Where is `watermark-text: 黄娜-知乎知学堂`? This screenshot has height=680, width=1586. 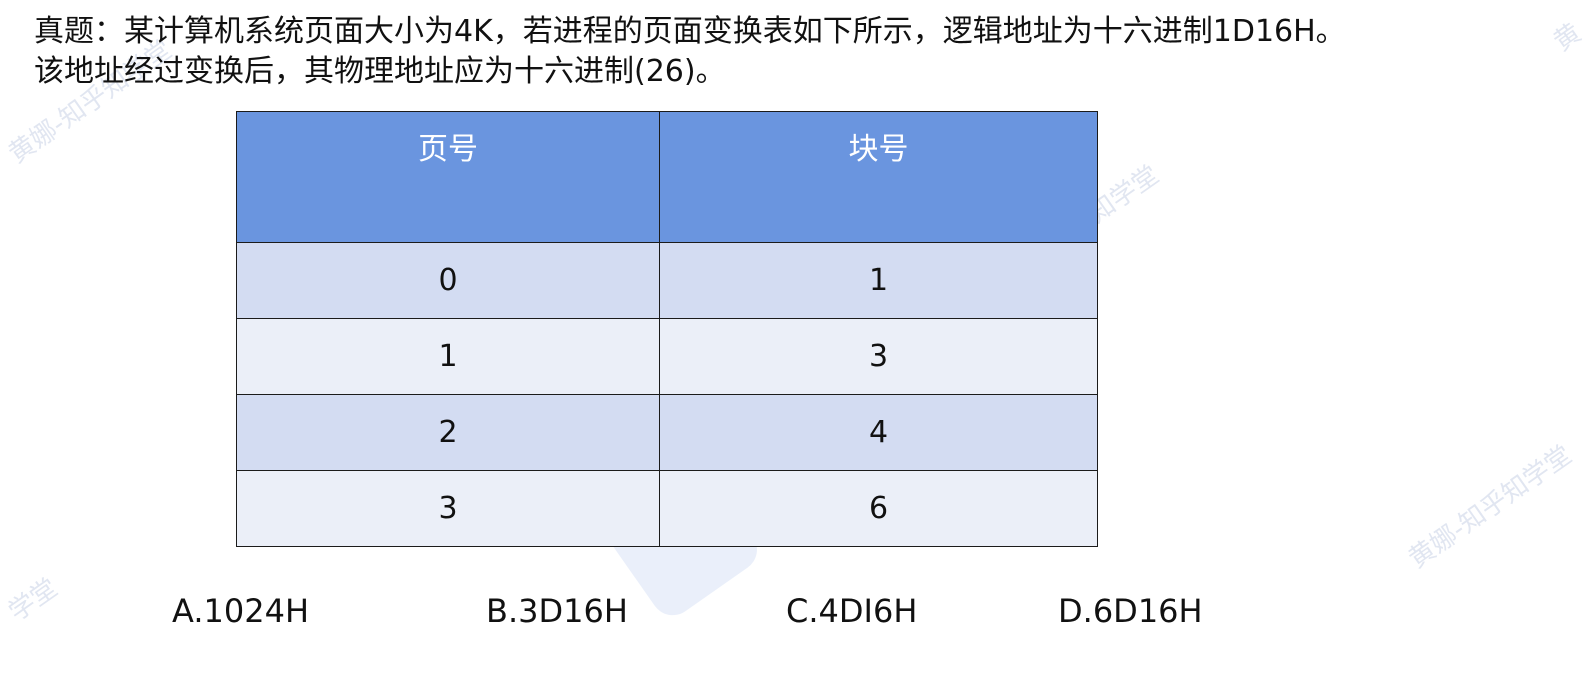
watermark-text: 黄娜-知乎知学堂 is located at coordinates (1490, 507).